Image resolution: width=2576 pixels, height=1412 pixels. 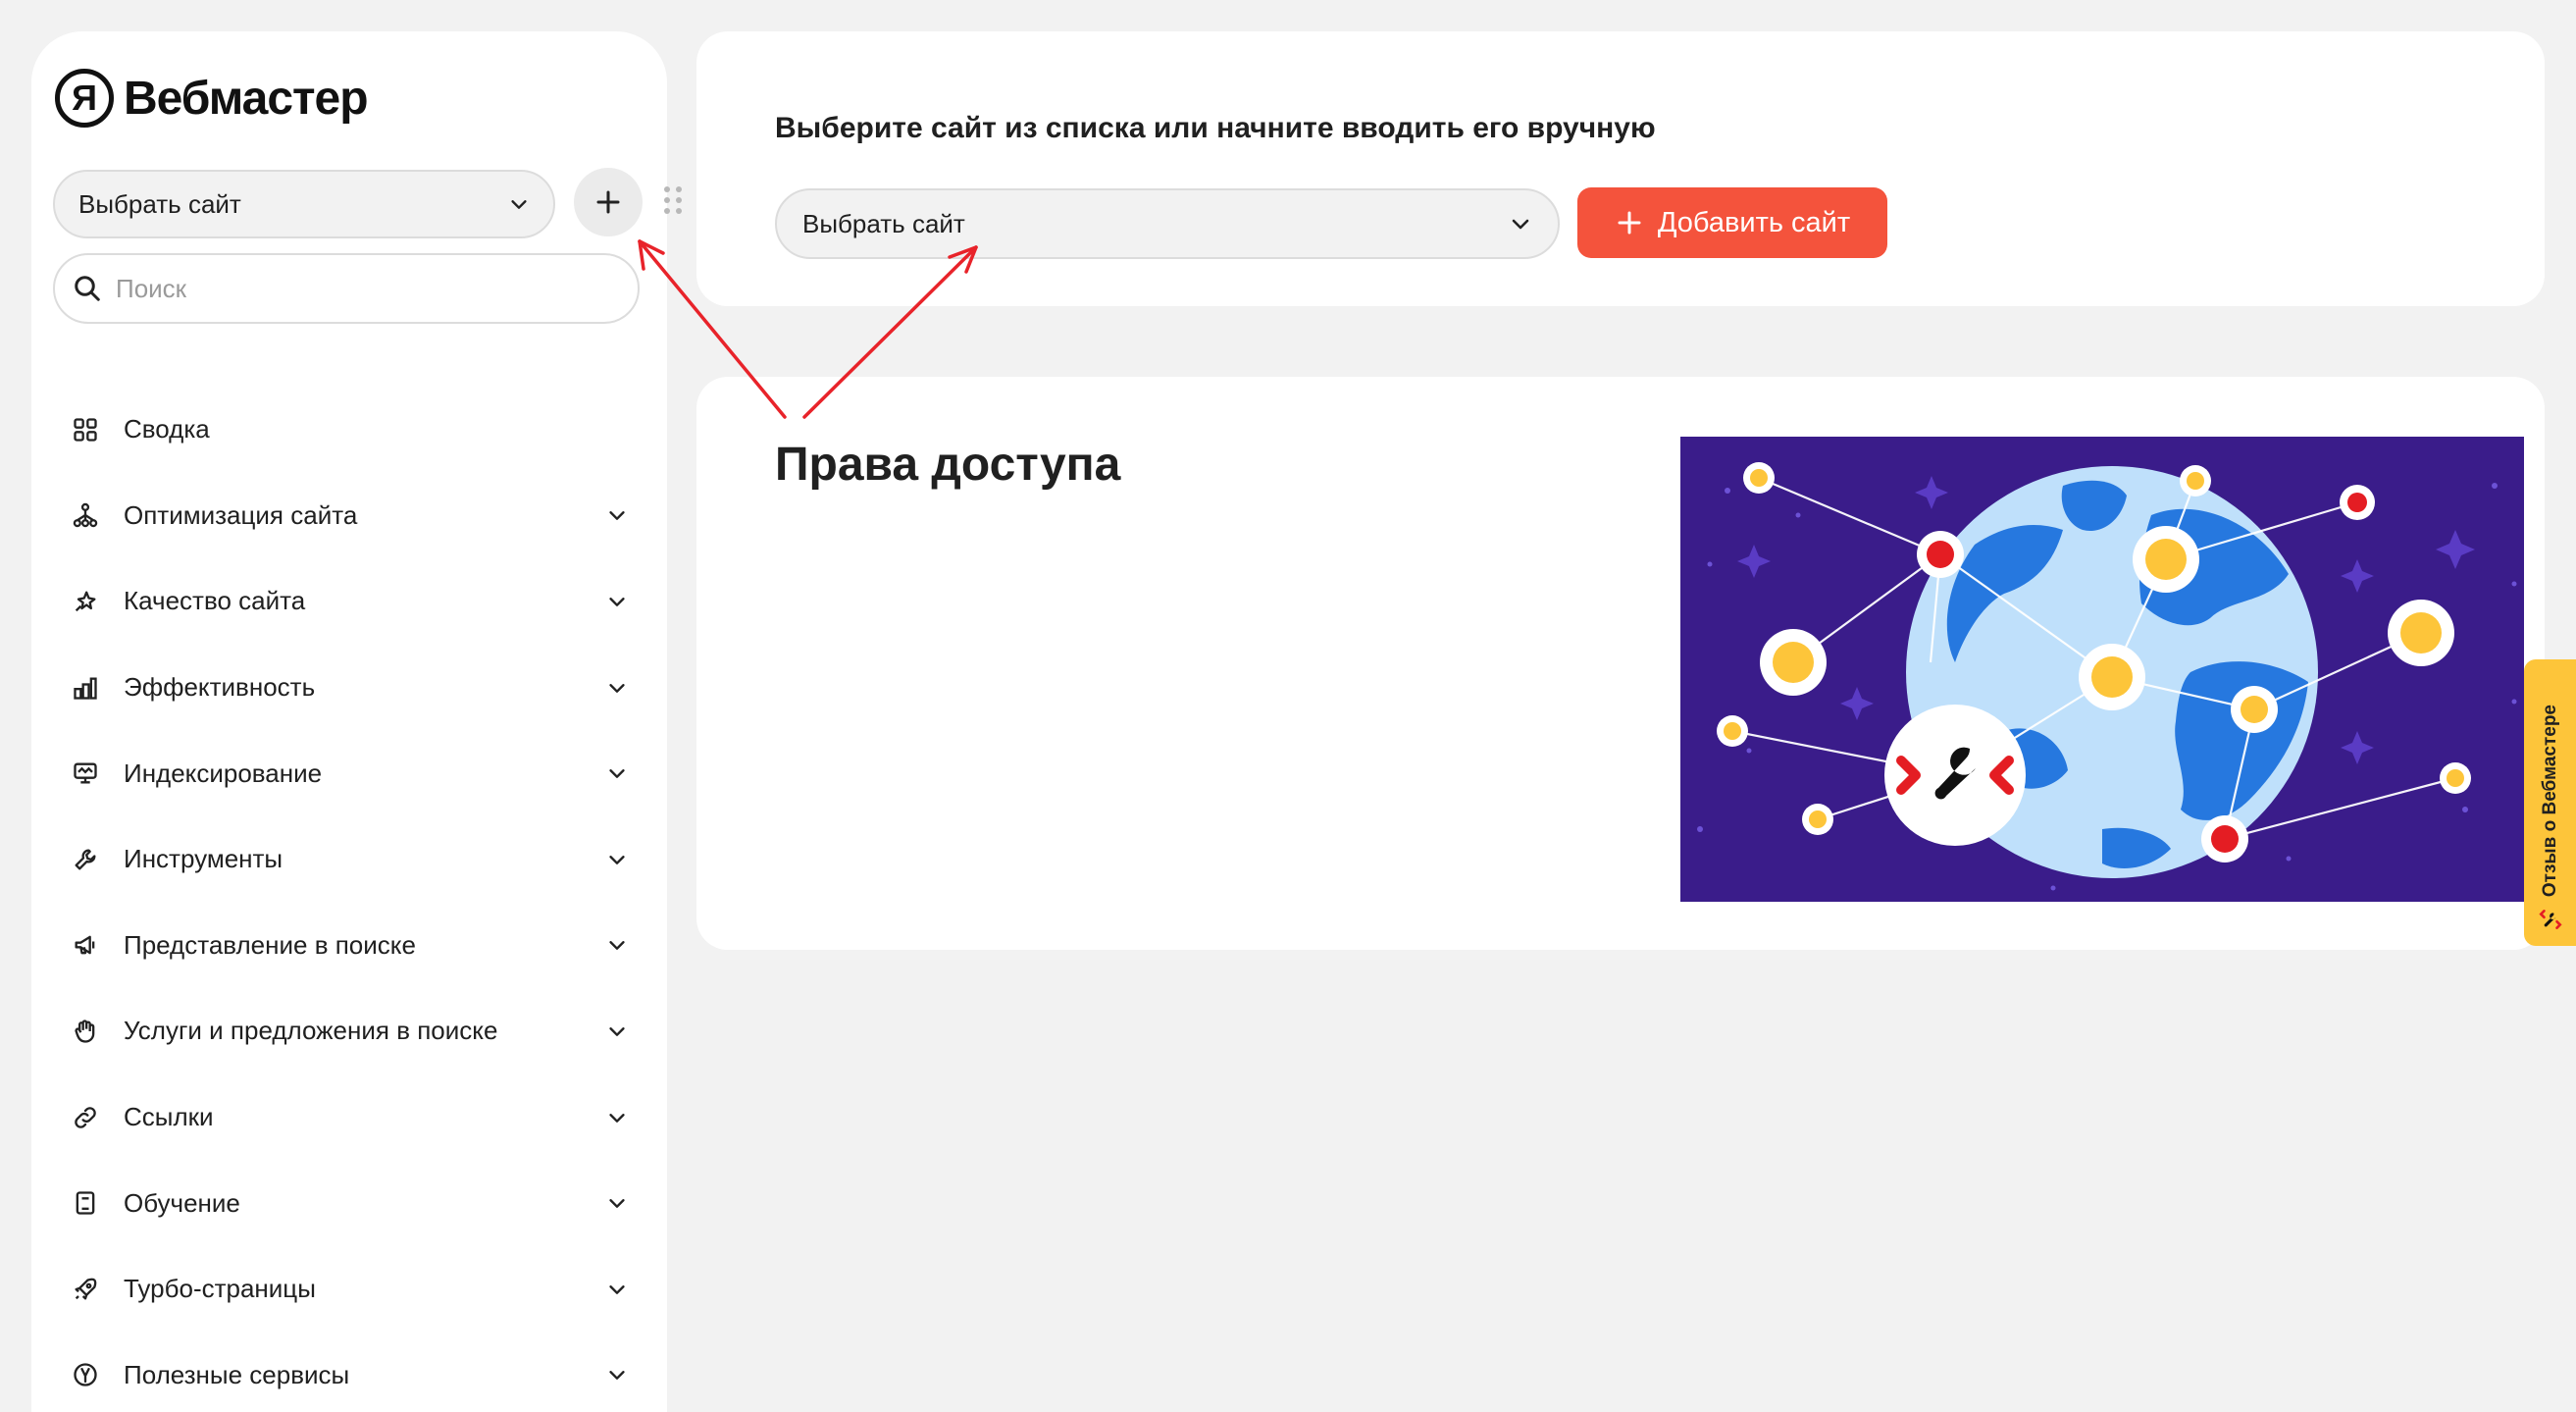 What do you see at coordinates (85, 773) in the screenshot?
I see `monitor-icon` at bounding box center [85, 773].